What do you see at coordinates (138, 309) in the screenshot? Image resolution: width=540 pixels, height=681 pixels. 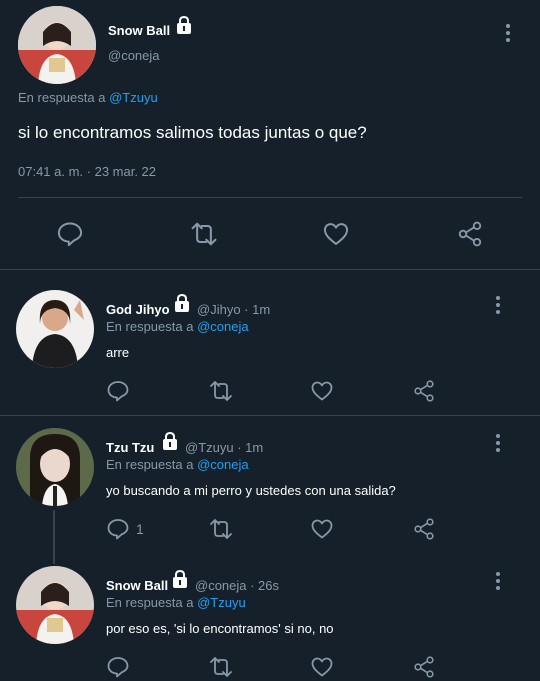 I see `display-name: God Jihyo` at bounding box center [138, 309].